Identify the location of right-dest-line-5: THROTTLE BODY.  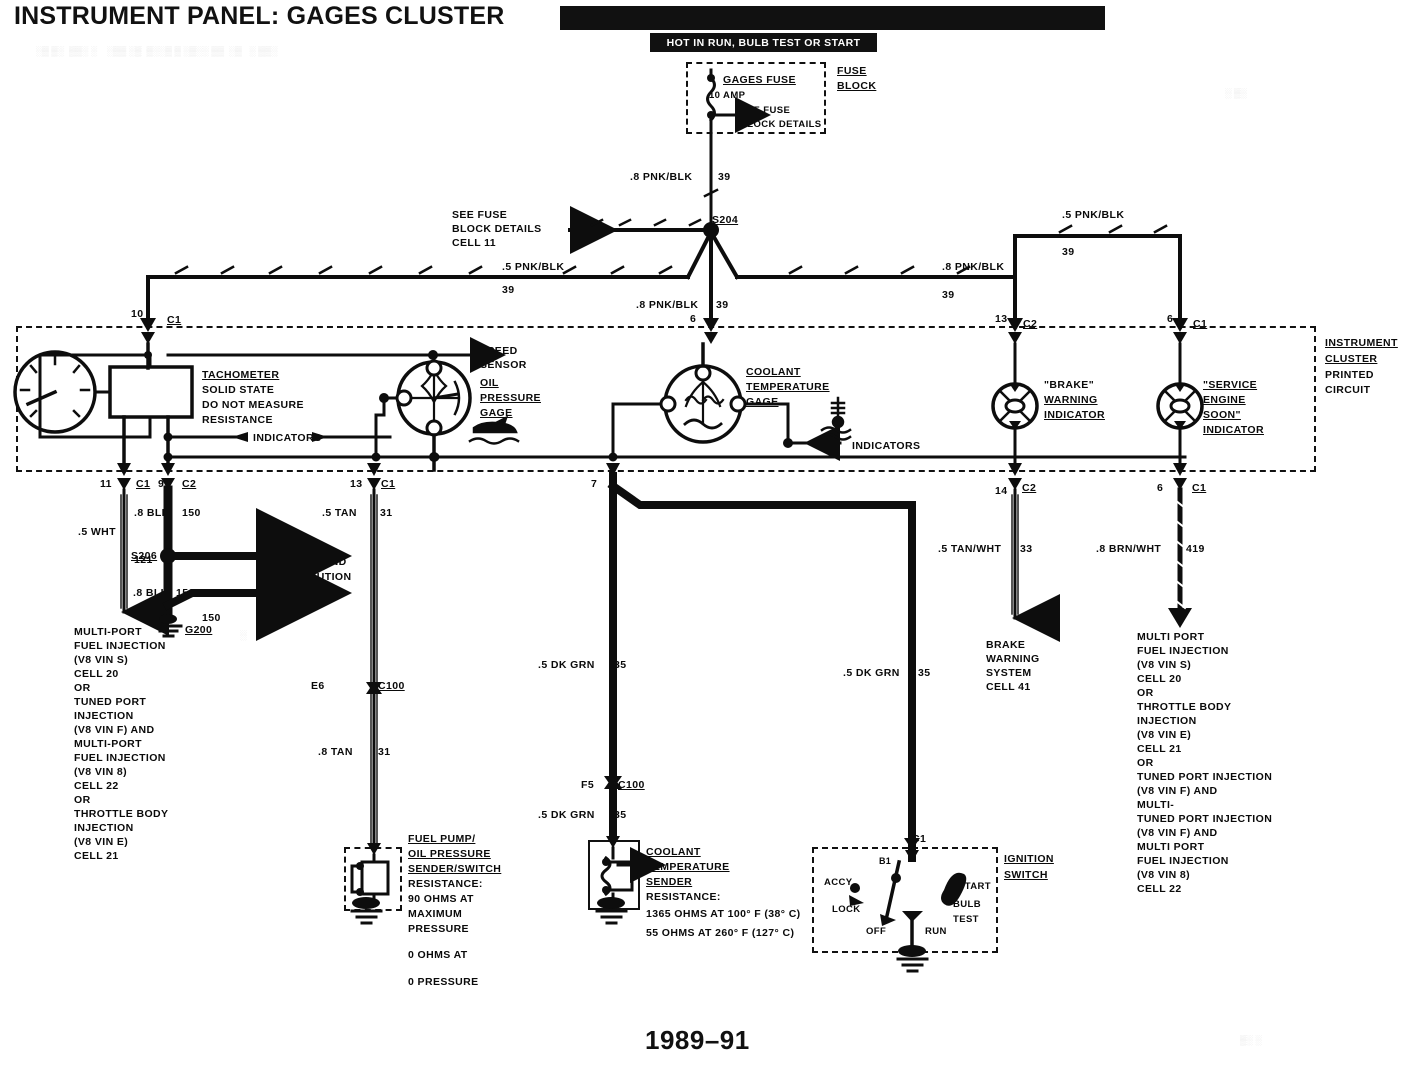
(1184, 707).